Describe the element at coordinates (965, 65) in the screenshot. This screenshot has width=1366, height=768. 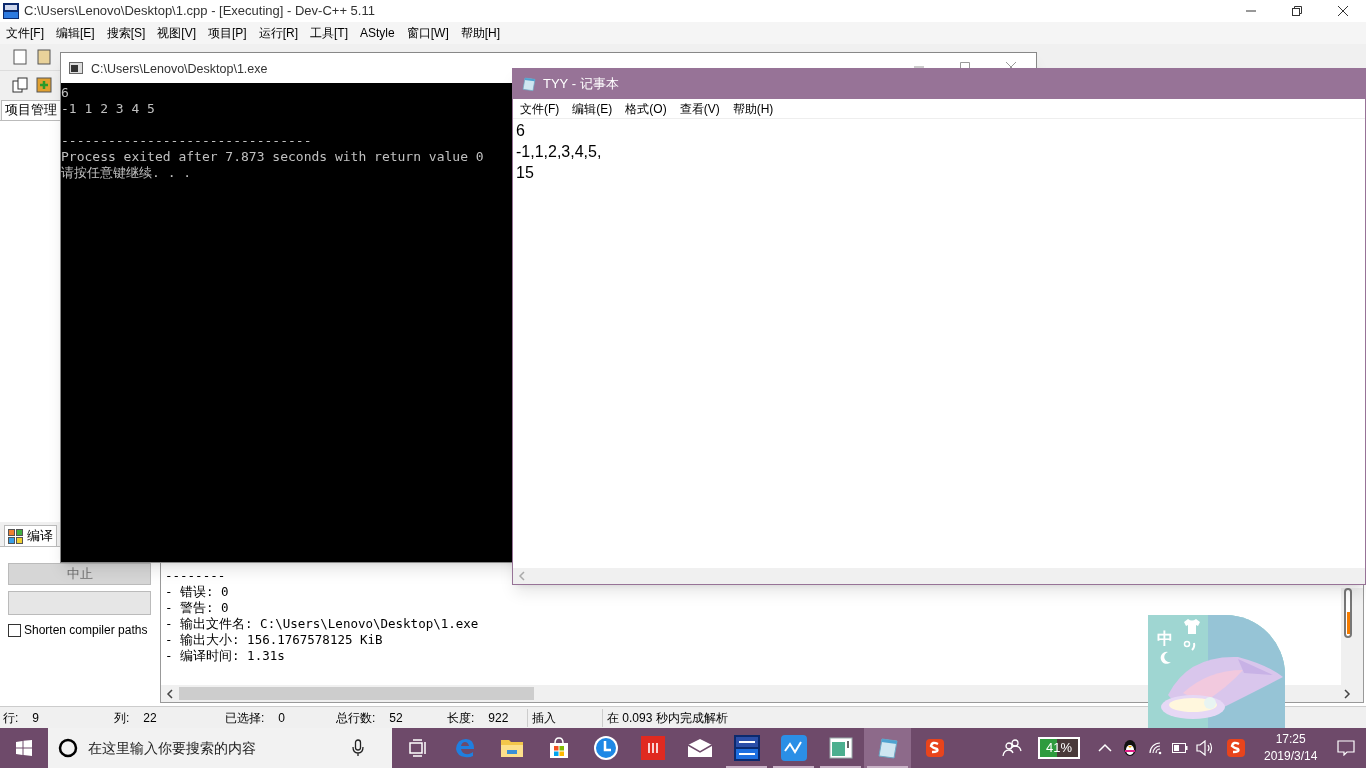
I see `maximize-icon` at that location.